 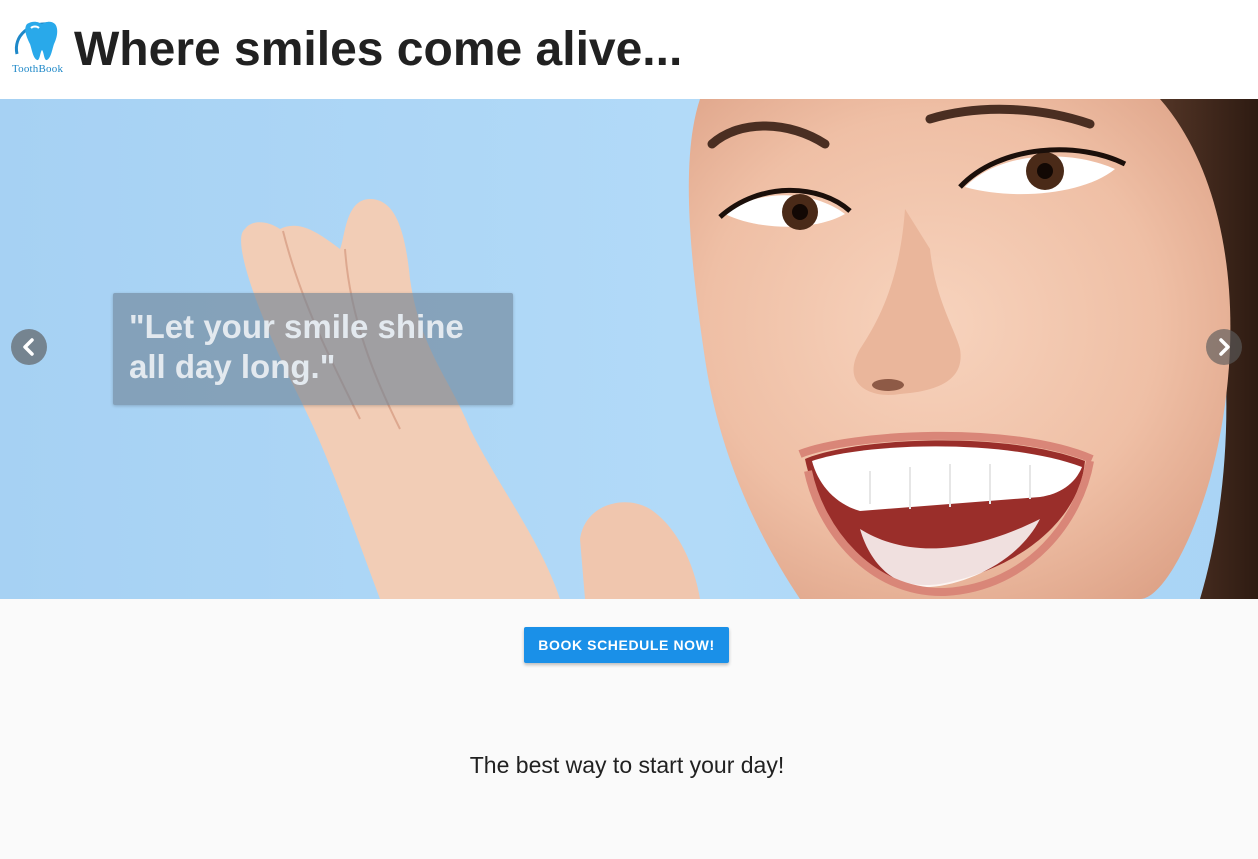 What do you see at coordinates (626, 645) in the screenshot?
I see `book-schedule-button: BOOK SCHEDULE NOW!` at bounding box center [626, 645].